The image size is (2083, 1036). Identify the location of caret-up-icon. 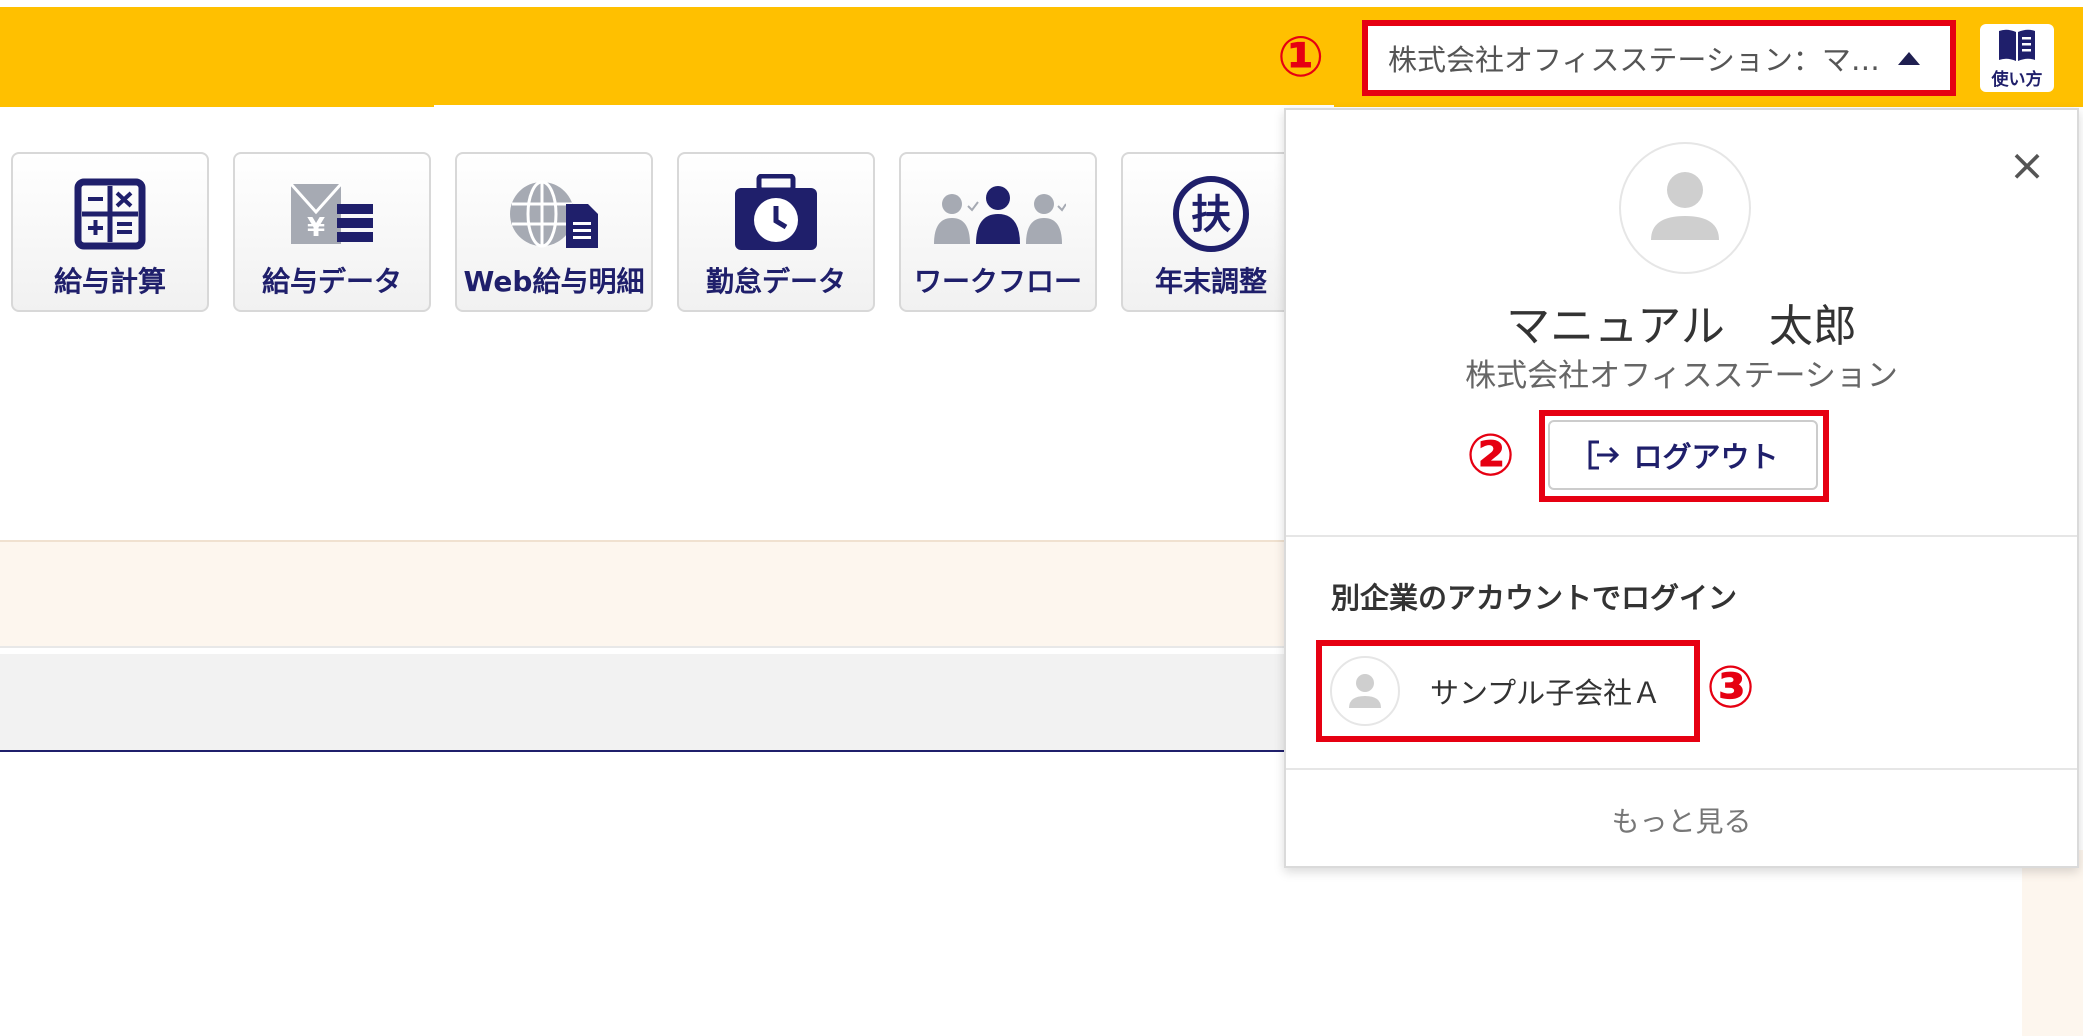
(1909, 58).